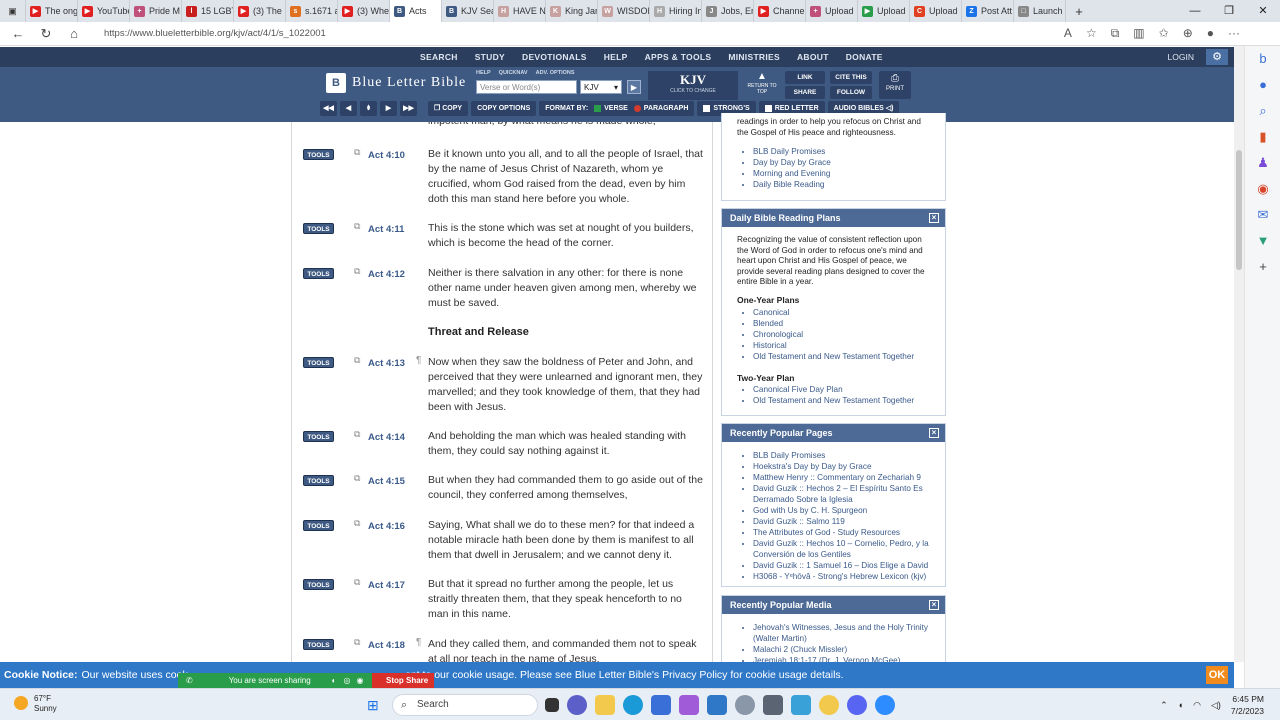 This screenshot has width=1280, height=720. What do you see at coordinates (368, 108) in the screenshot?
I see `chapter-list-icon: ⇟` at bounding box center [368, 108].